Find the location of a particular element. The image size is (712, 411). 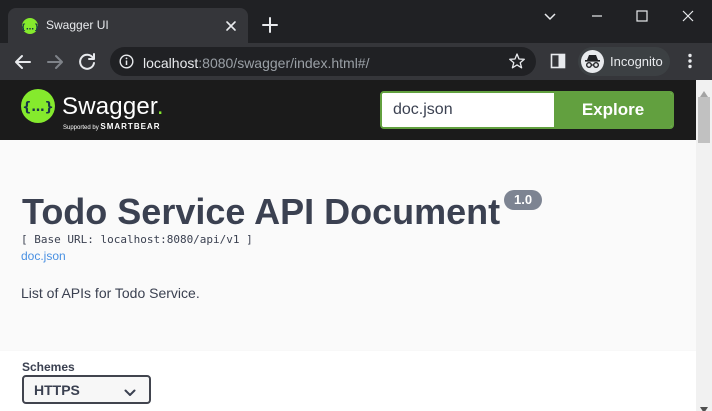

api-description: List of APIs for Todo Service. is located at coordinates (110, 293).